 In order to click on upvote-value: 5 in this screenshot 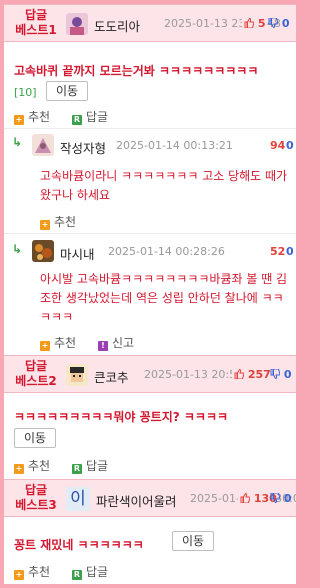, I will do `click(261, 23)`.